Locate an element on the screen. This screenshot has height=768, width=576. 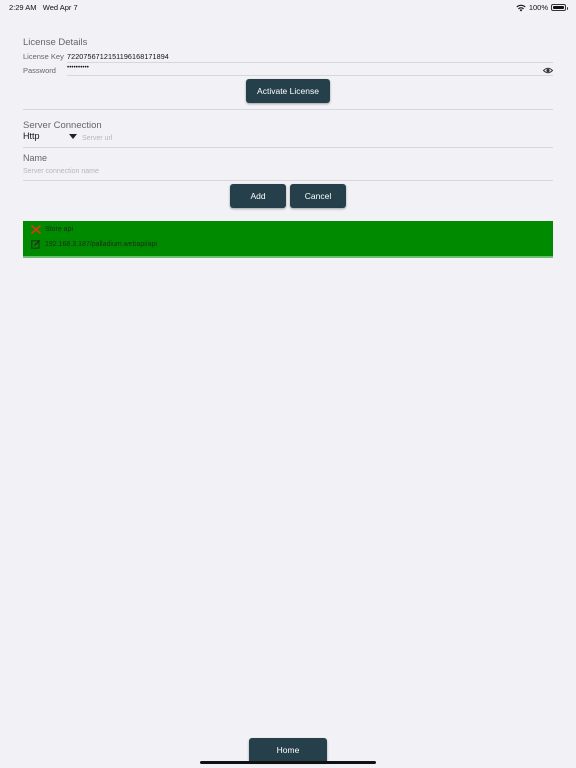
license-section-title: License Details is located at coordinates (55, 42).